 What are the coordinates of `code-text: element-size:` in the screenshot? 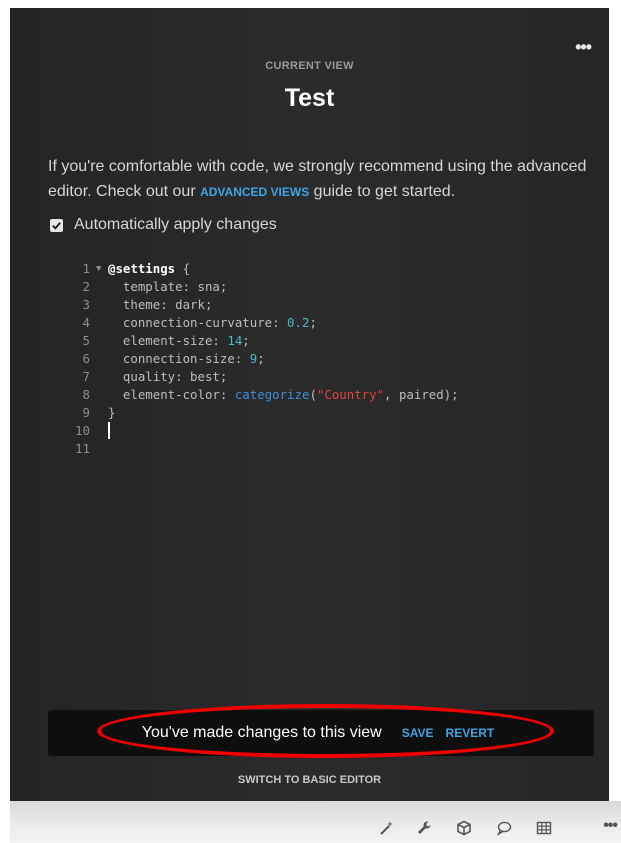 It's located at (168, 340).